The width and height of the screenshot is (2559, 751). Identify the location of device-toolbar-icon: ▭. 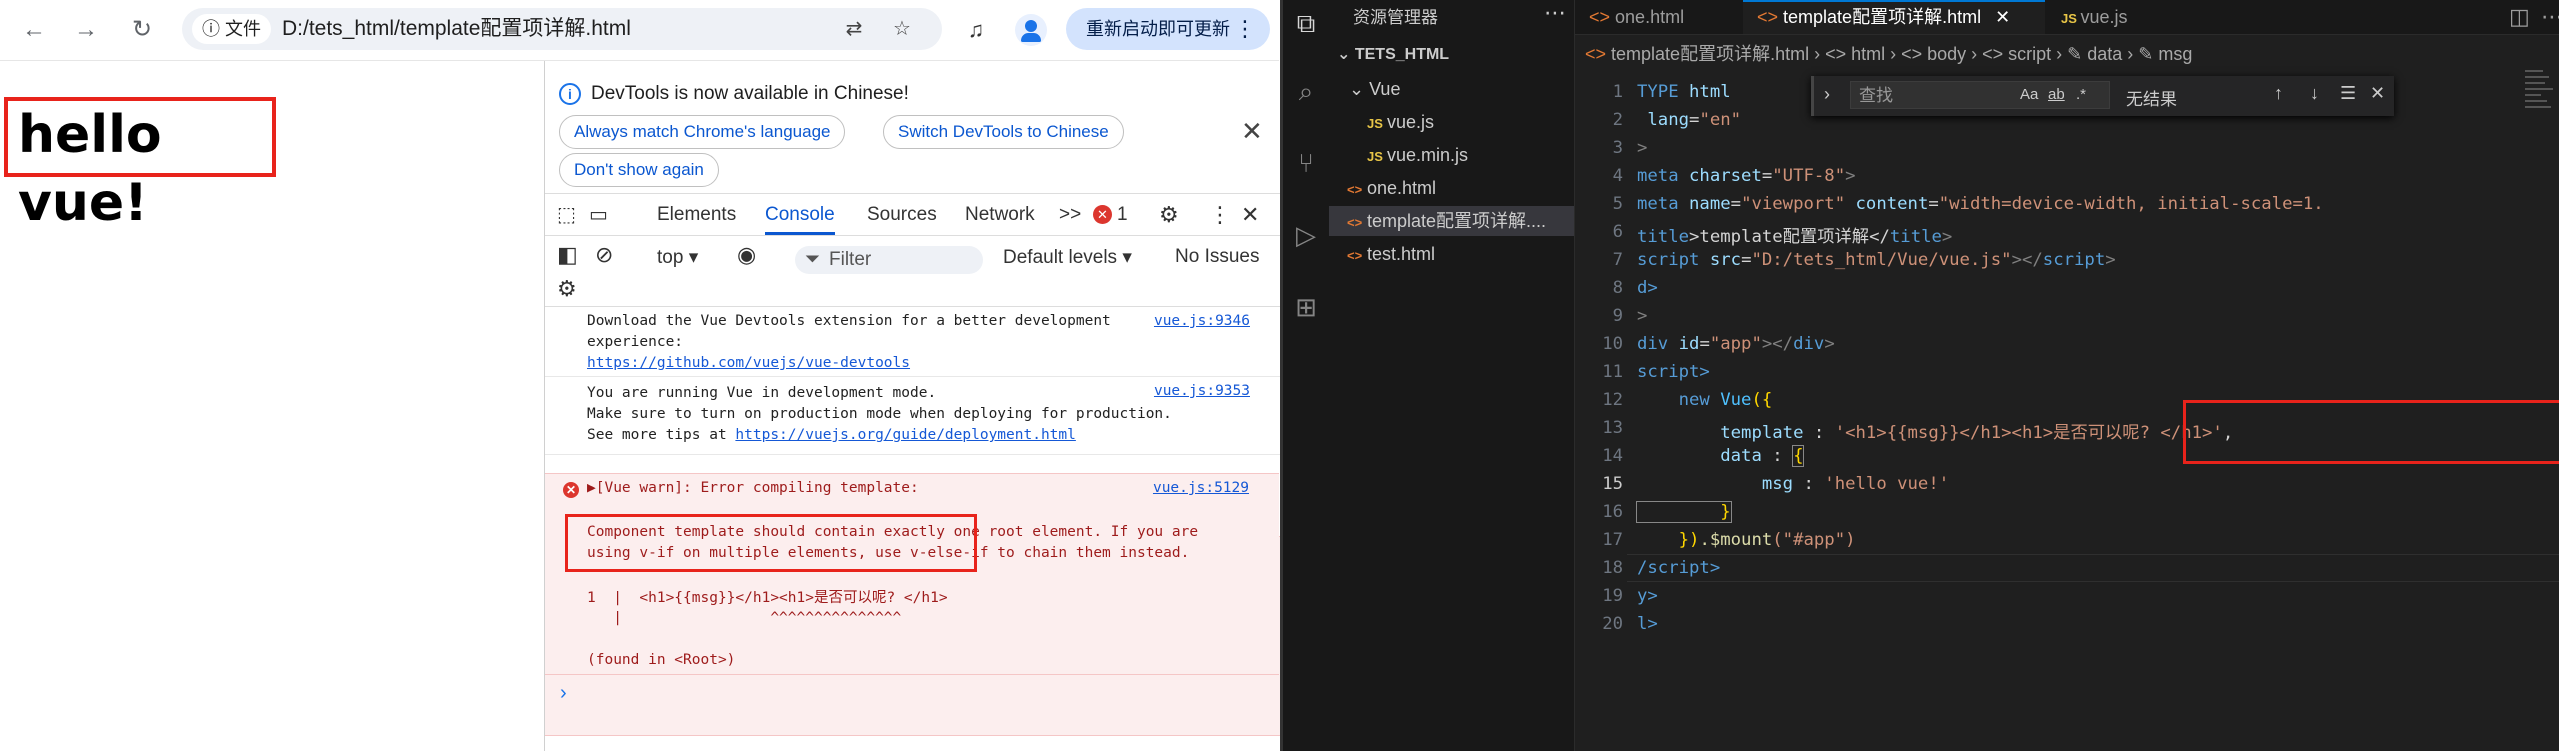
(598, 215).